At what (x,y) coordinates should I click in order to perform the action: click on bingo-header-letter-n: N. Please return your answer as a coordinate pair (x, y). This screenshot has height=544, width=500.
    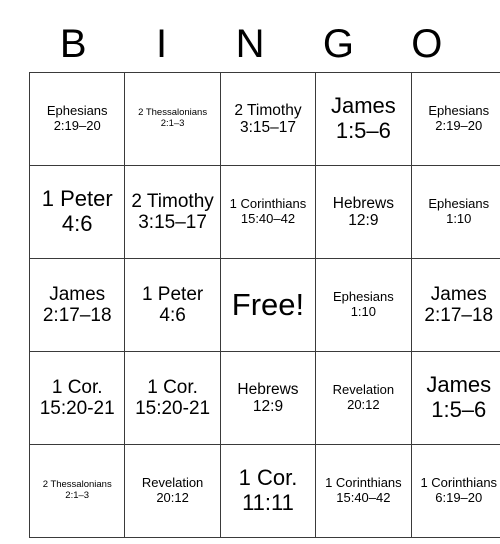
    Looking at the image, I should click on (250, 44).